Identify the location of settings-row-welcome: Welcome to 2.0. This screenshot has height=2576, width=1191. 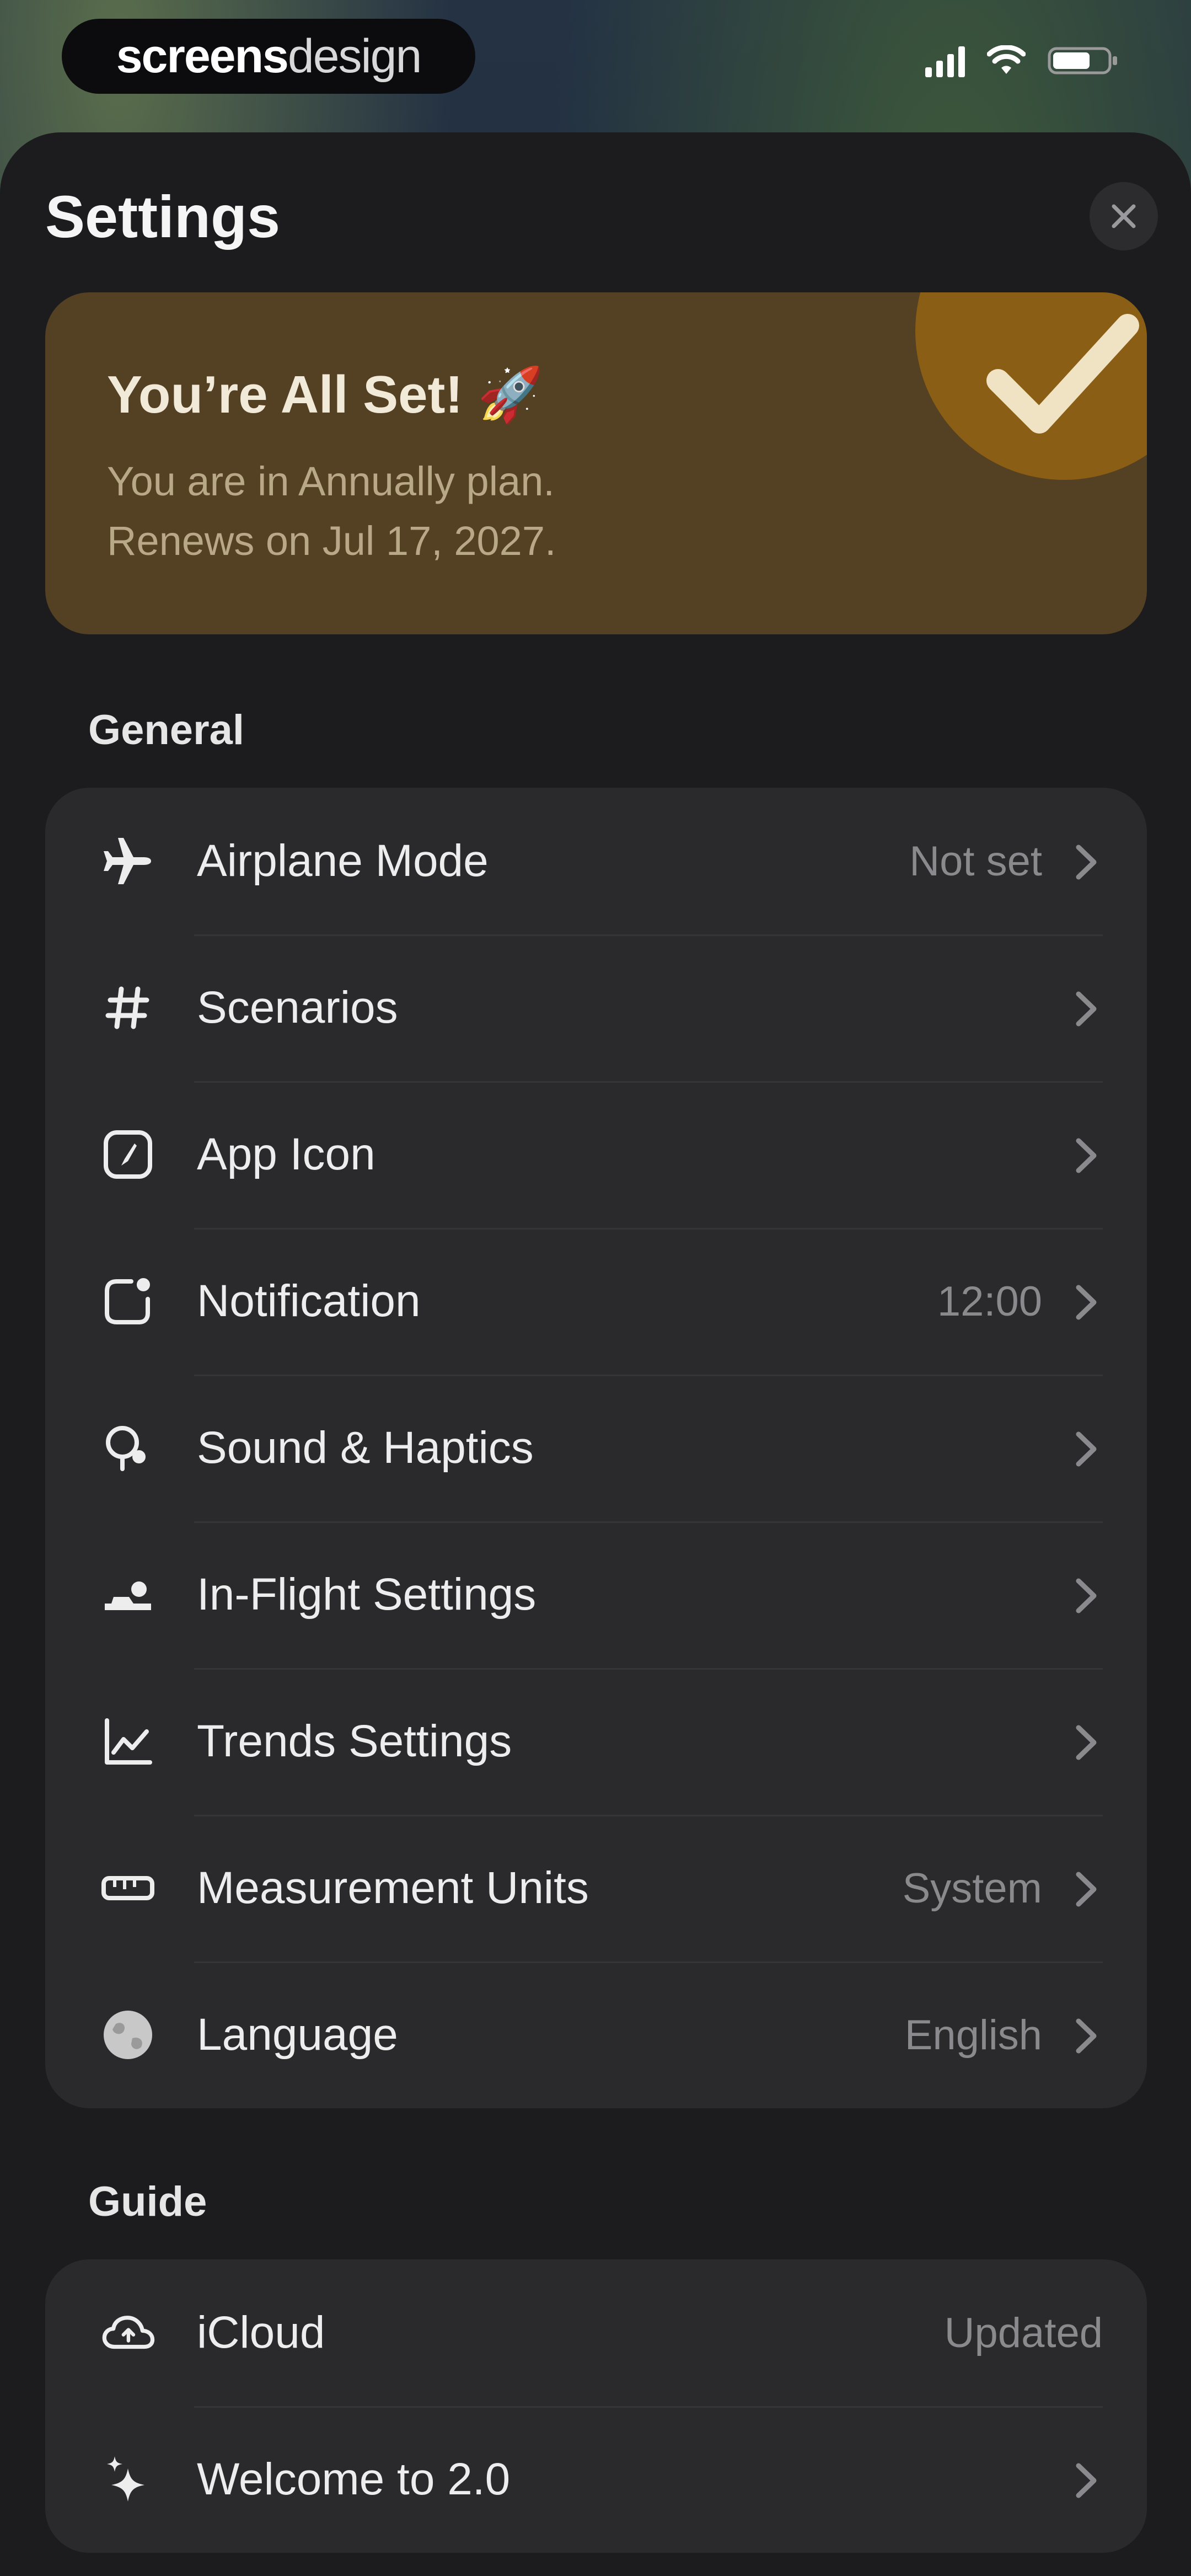
(596, 2479).